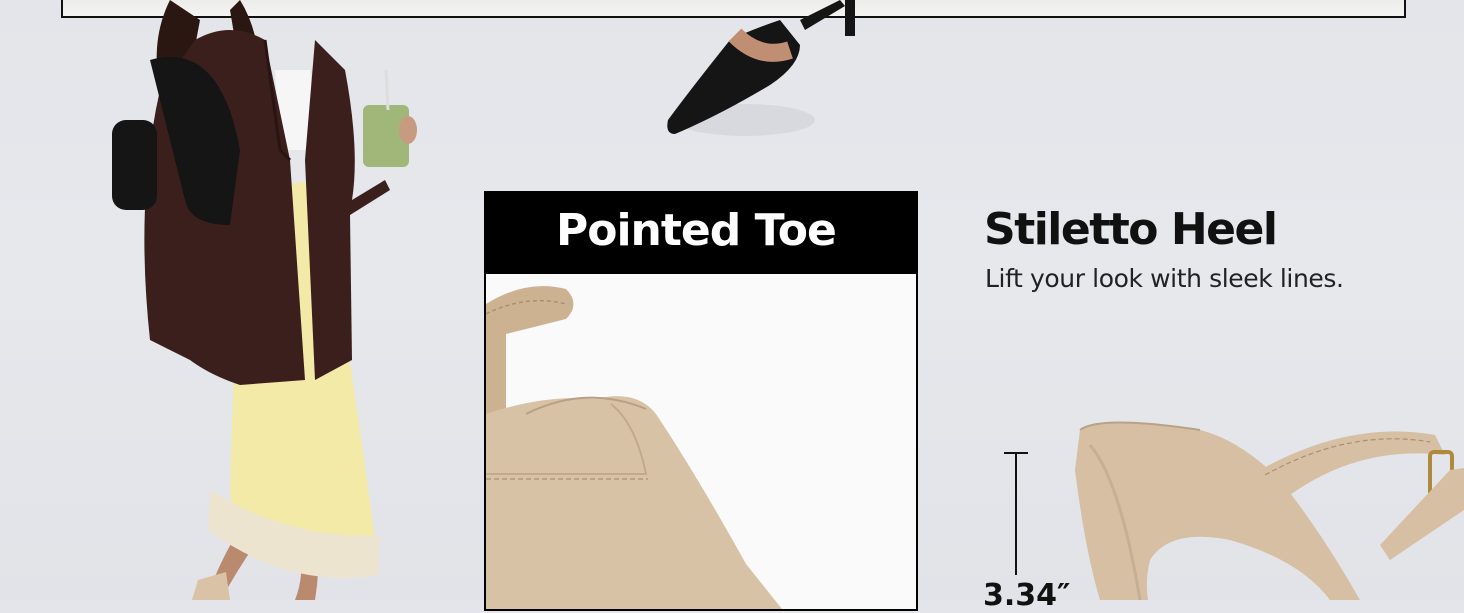 The height and width of the screenshot is (613, 1464). I want to click on pointed-toe-header: Pointed Toe, so click(701, 233).